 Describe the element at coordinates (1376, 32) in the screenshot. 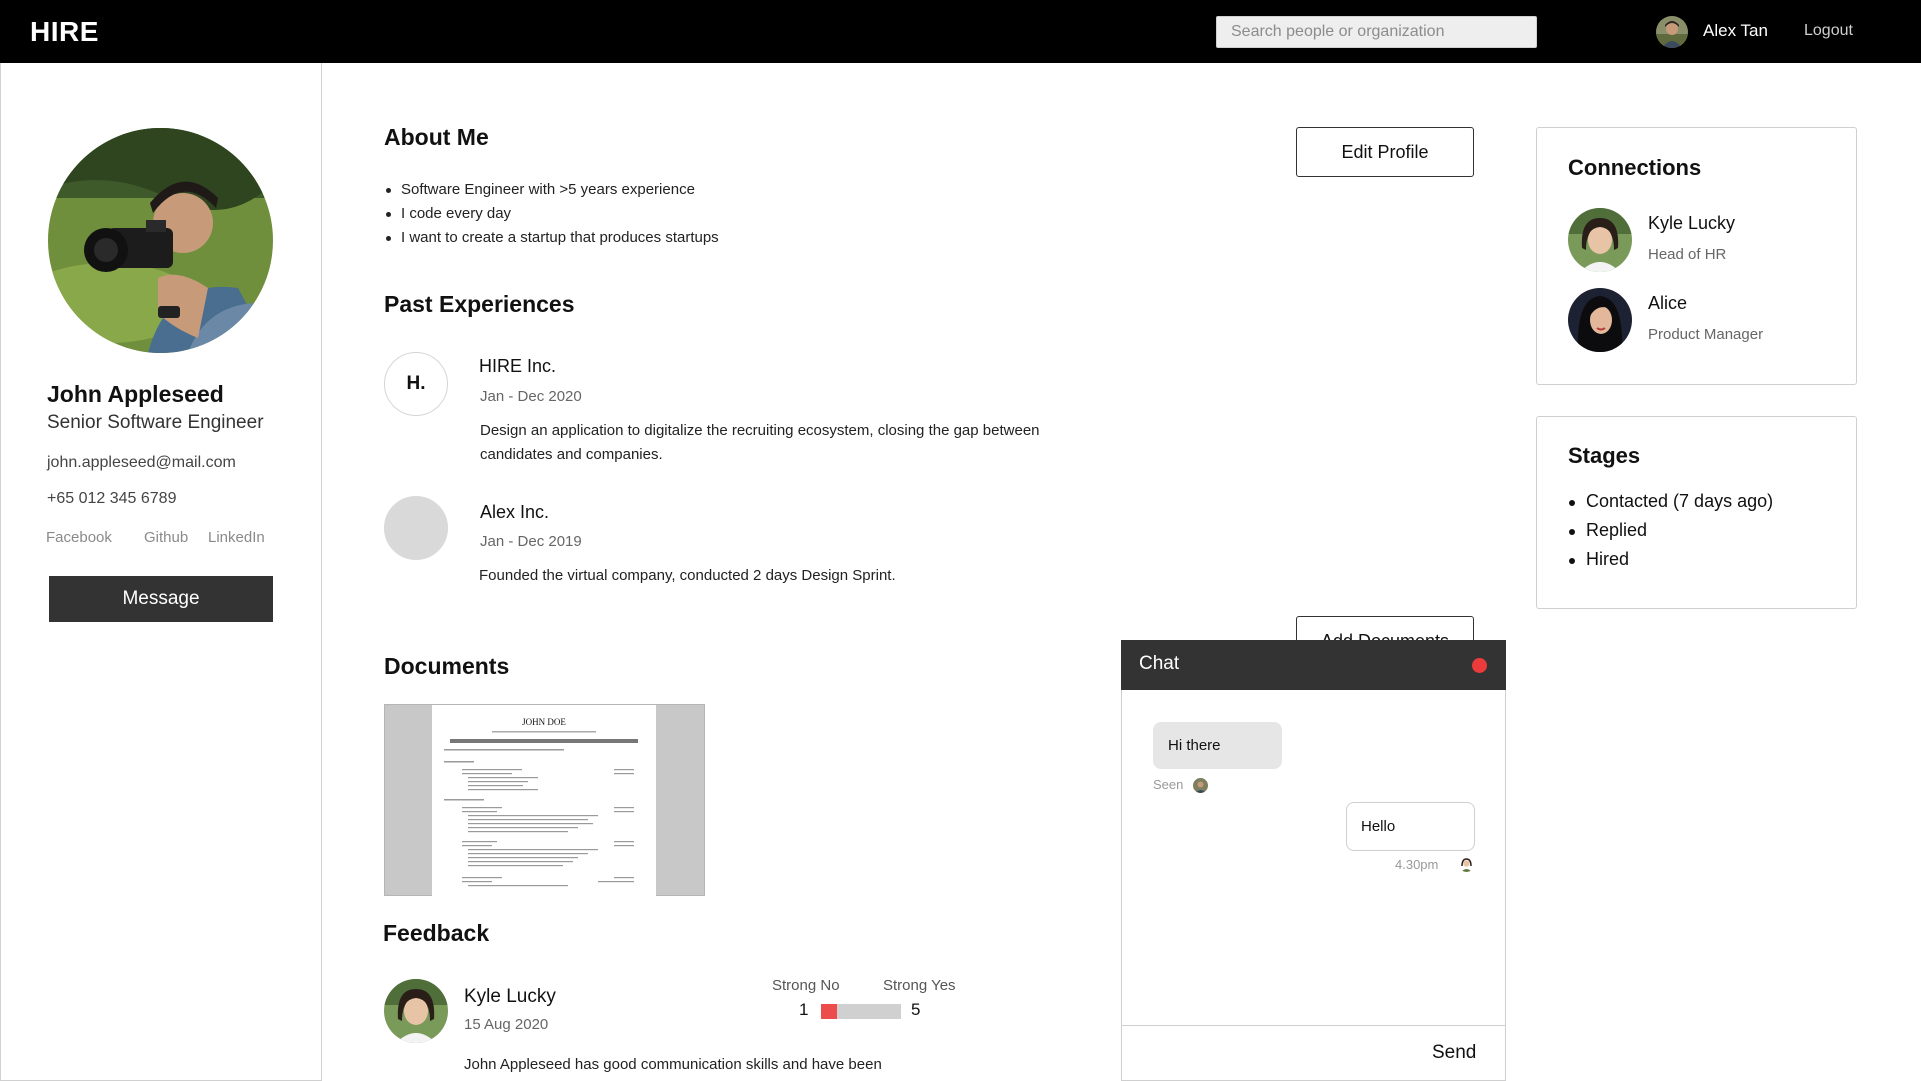

I see `search-input` at that location.